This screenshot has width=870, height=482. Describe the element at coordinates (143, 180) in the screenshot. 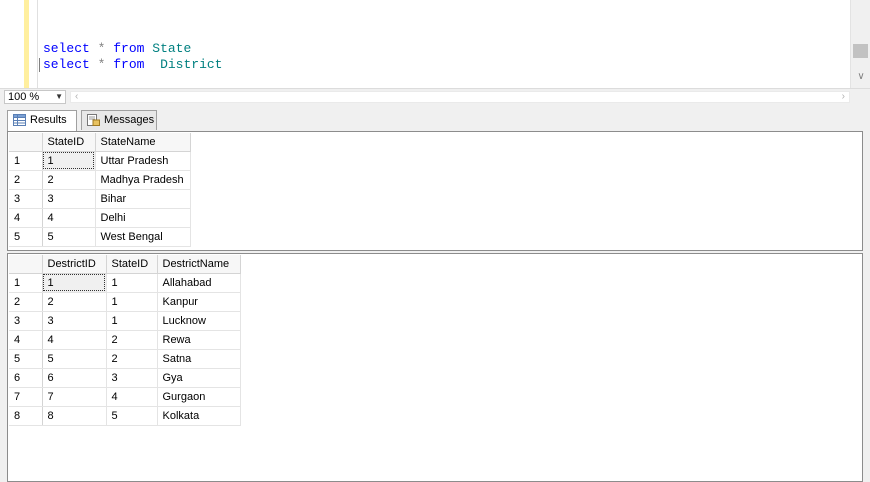

I see `cell: Madhya Pradesh` at that location.